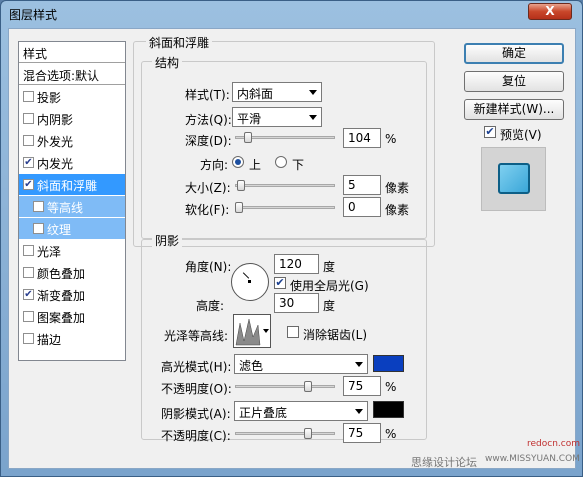 The height and width of the screenshot is (477, 583). I want to click on highlight-mode-select: 滤色, so click(301, 364).